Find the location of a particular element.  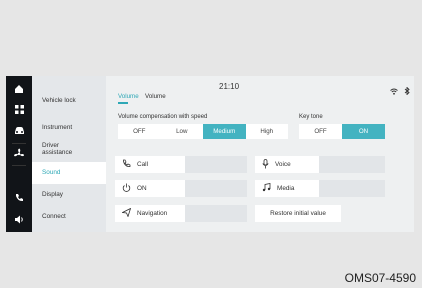

menu-item-connect: Connect is located at coordinates (69, 217).